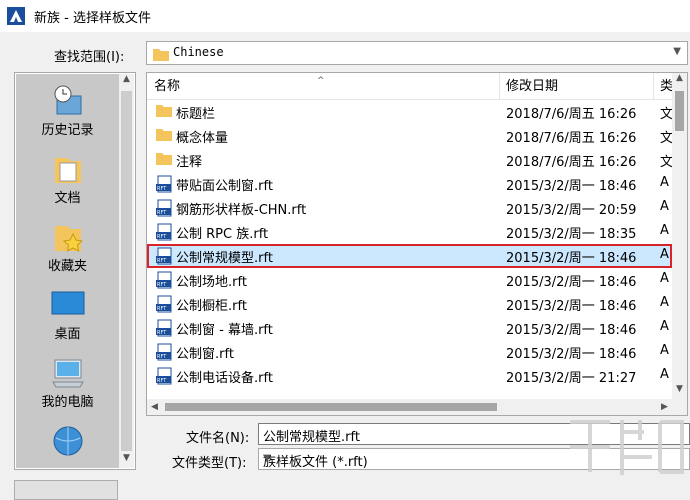 The image size is (690, 500). Describe the element at coordinates (196, 114) in the screenshot. I see `file-name: 标题栏` at that location.